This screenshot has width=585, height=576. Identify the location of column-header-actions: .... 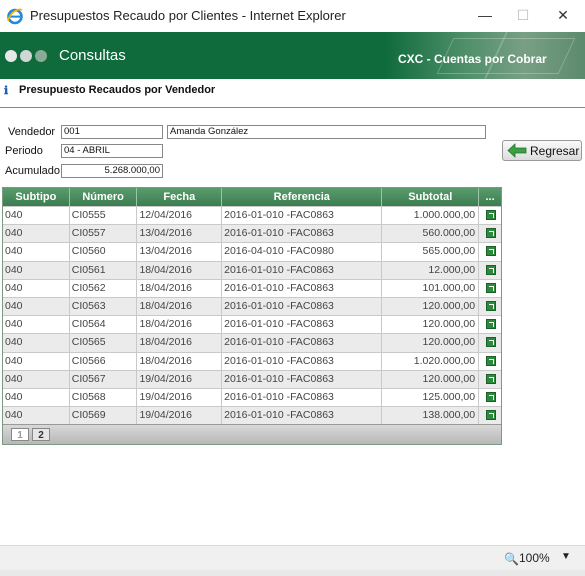
(490, 197).